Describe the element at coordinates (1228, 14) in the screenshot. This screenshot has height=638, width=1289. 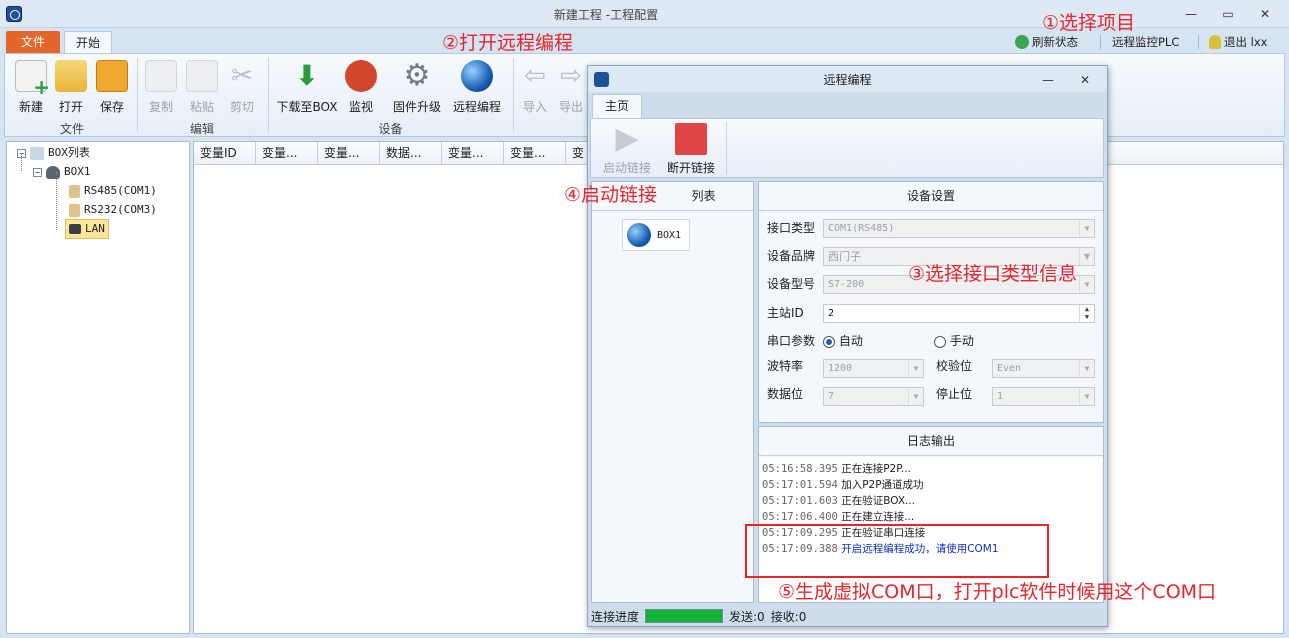
I see `maximize-icon: ▭` at that location.